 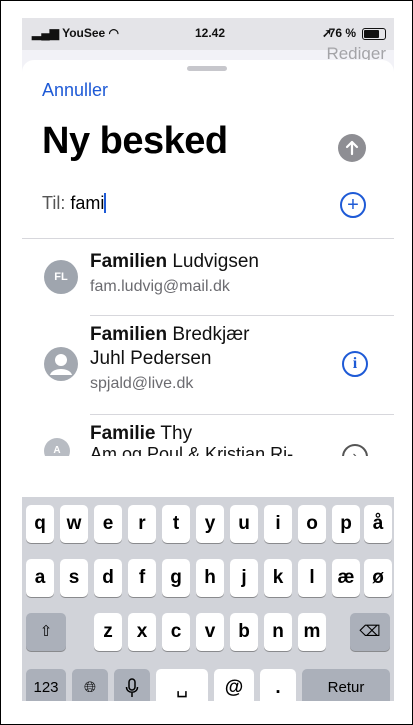 I want to click on key: l, so click(x=312, y=578).